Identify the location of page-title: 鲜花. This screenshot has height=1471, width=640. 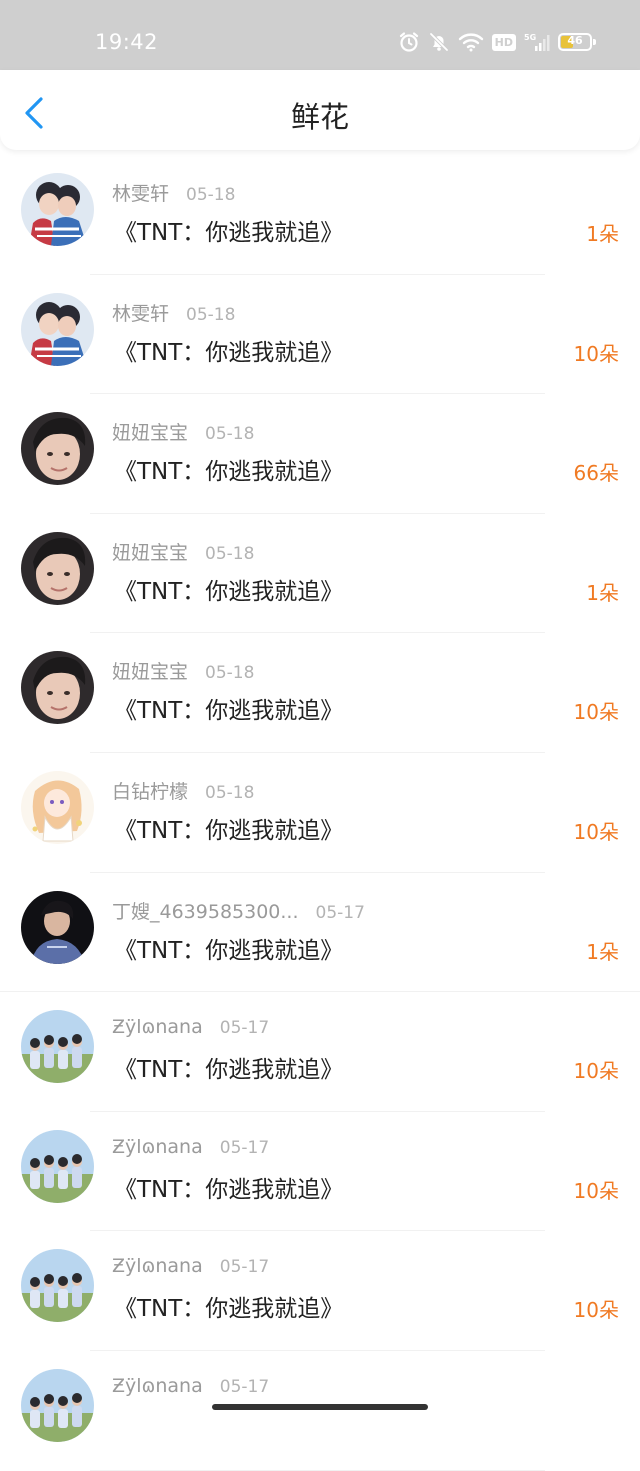
(319, 117).